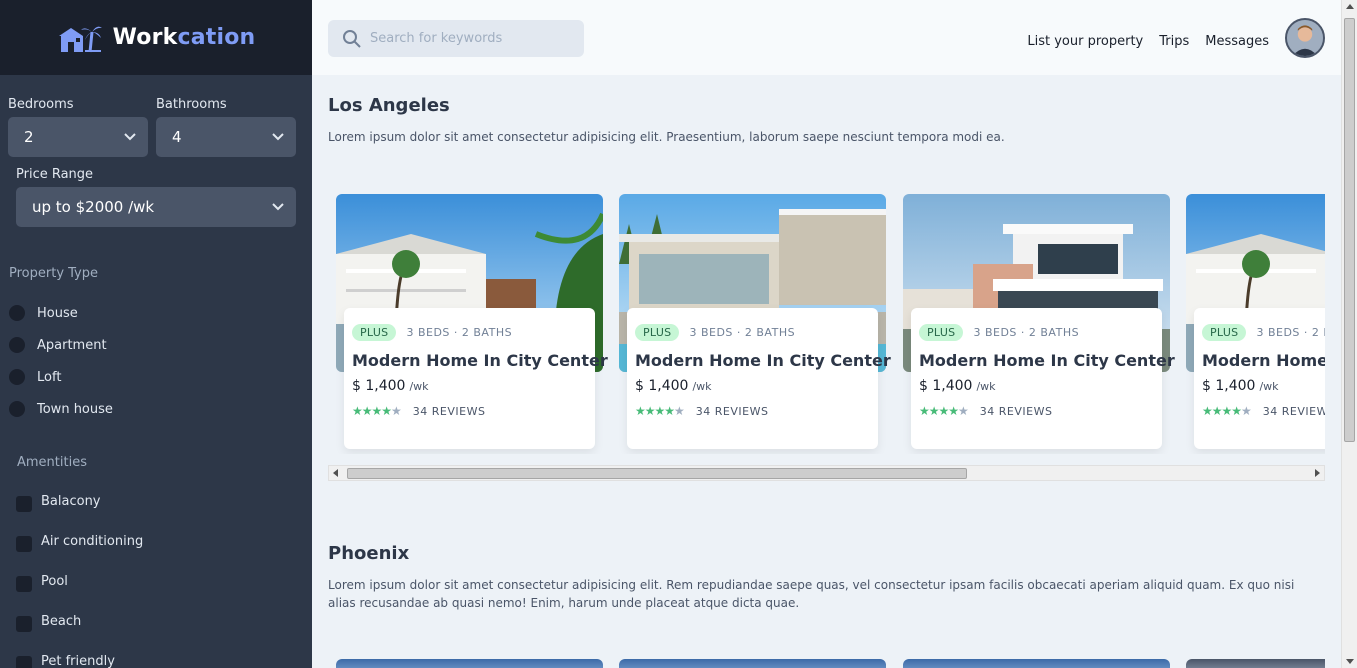  Describe the element at coordinates (226, 137) in the screenshot. I see `bathrooms-select: 4` at that location.